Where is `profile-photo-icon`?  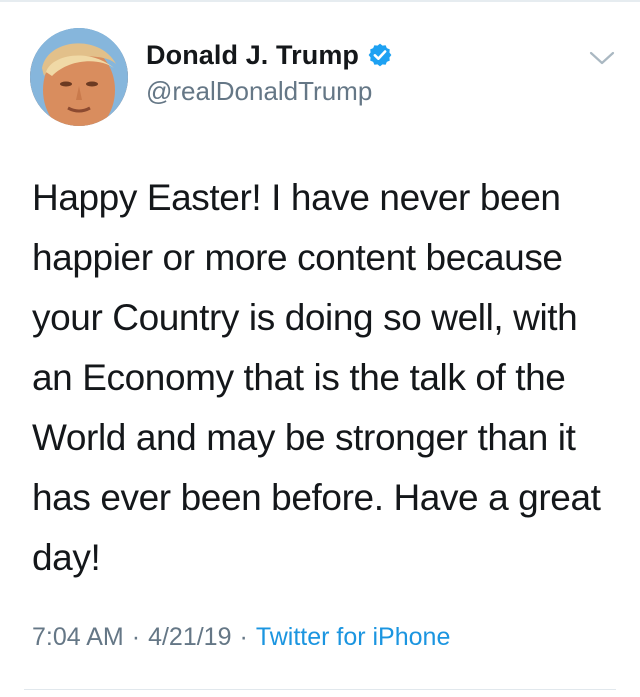
profile-photo-icon is located at coordinates (79, 77).